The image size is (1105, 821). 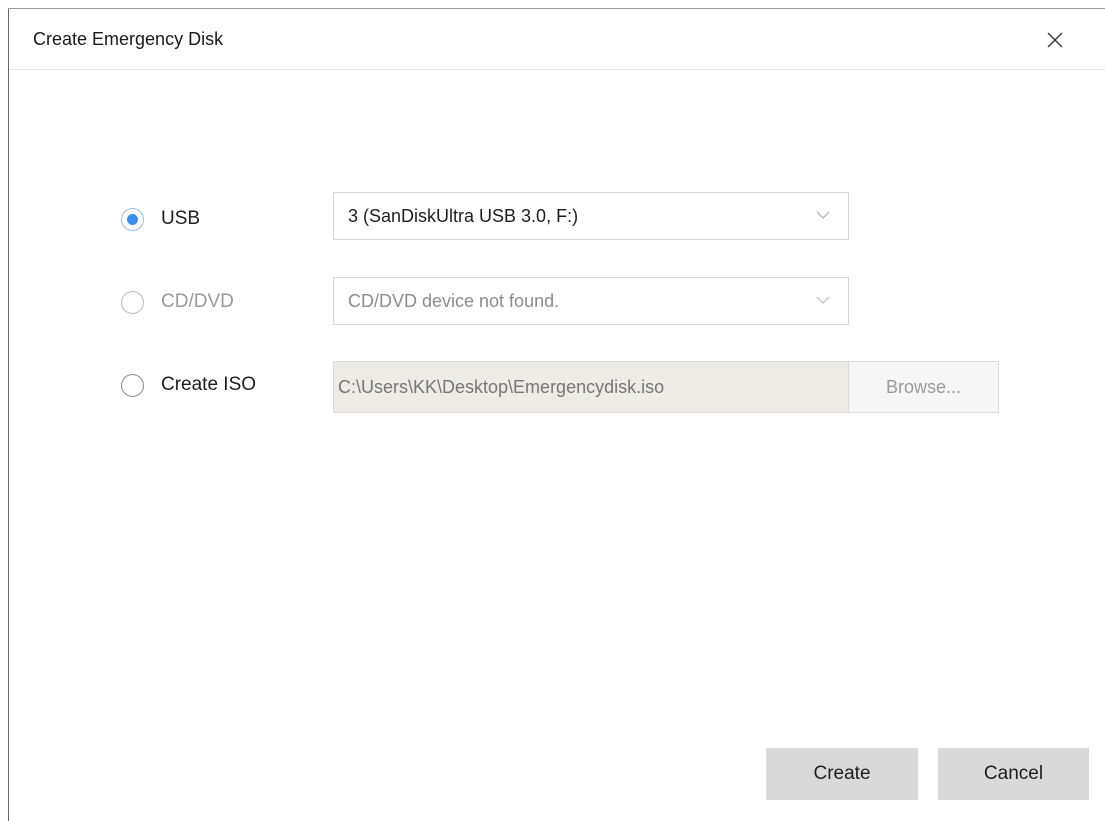 I want to click on usb-label: USB, so click(x=181, y=218).